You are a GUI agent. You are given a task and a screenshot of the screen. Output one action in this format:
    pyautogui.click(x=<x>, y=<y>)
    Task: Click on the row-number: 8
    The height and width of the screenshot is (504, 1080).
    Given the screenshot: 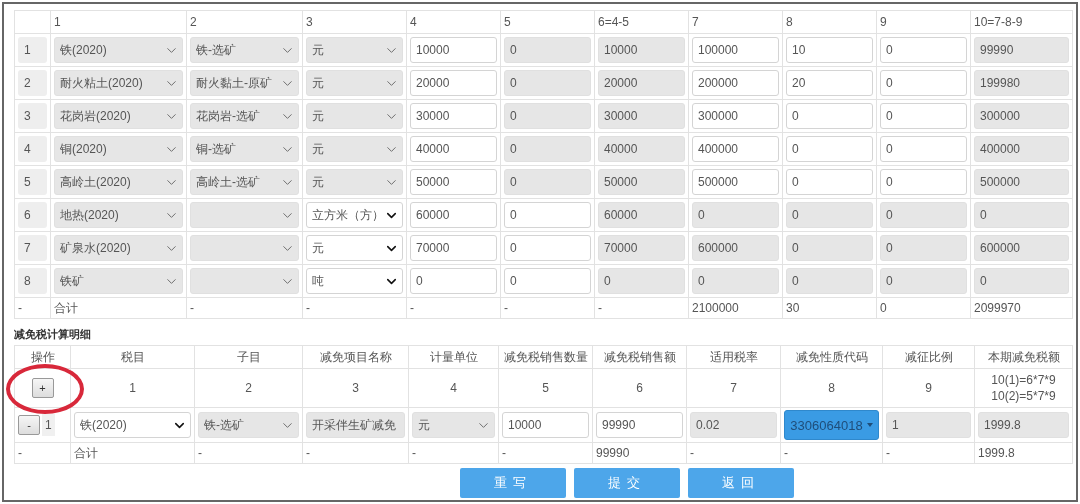 What is the action you would take?
    pyautogui.click(x=32, y=281)
    